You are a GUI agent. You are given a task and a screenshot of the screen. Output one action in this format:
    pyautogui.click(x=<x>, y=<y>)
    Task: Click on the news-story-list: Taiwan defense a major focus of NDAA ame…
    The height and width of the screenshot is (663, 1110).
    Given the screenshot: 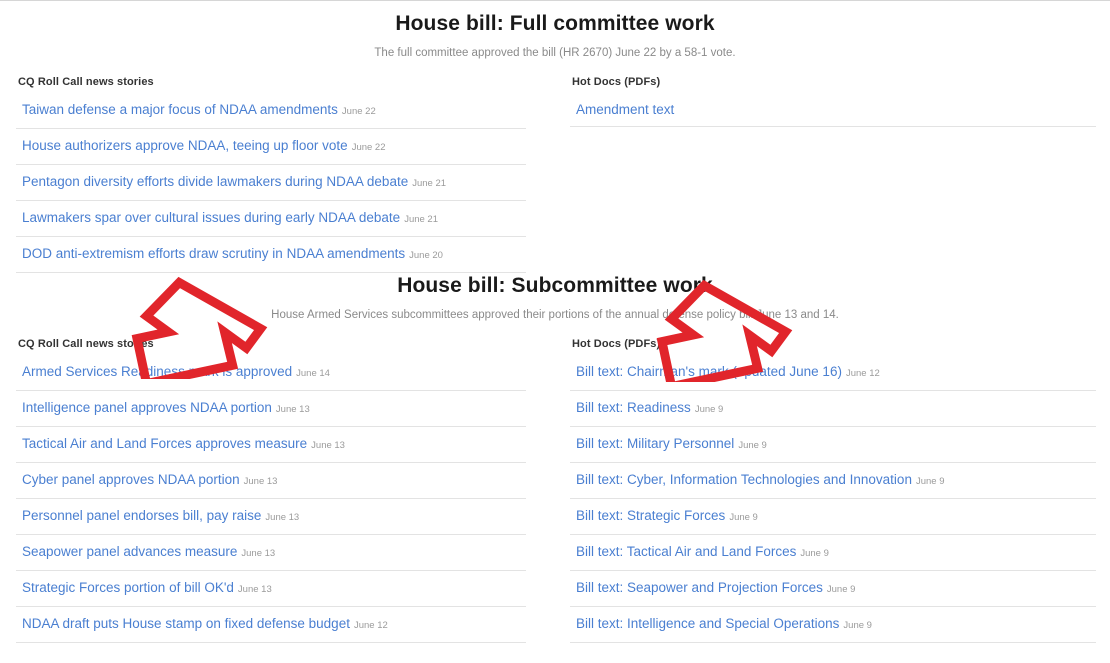 What is the action you would take?
    pyautogui.click(x=271, y=183)
    